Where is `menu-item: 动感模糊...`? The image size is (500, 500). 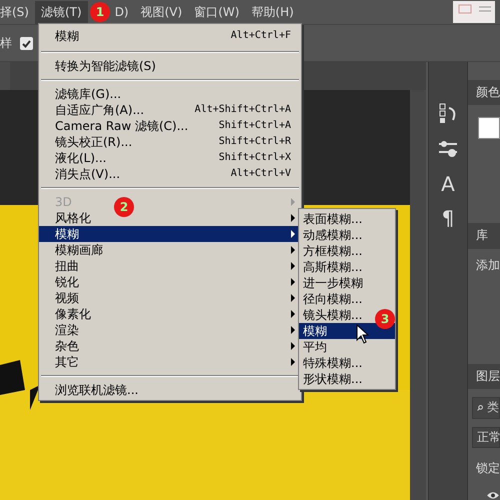 menu-item: 动感模糊... is located at coordinates (347, 235).